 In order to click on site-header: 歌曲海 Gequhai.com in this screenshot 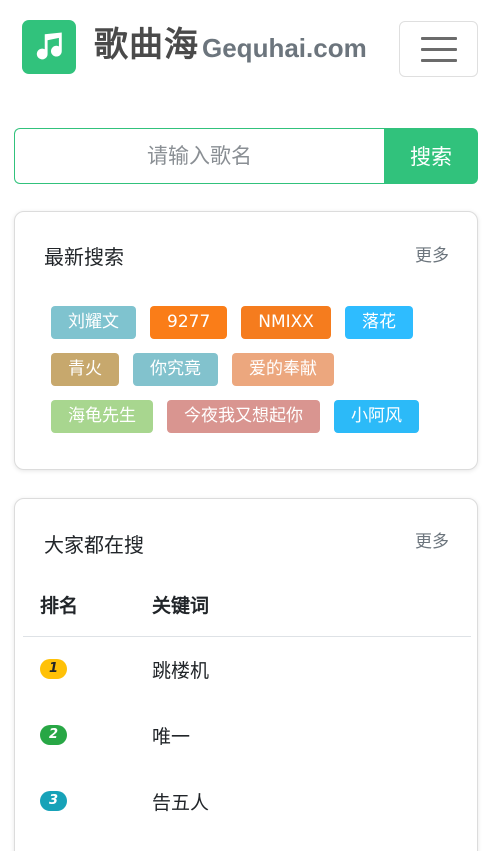, I will do `click(250, 48)`.